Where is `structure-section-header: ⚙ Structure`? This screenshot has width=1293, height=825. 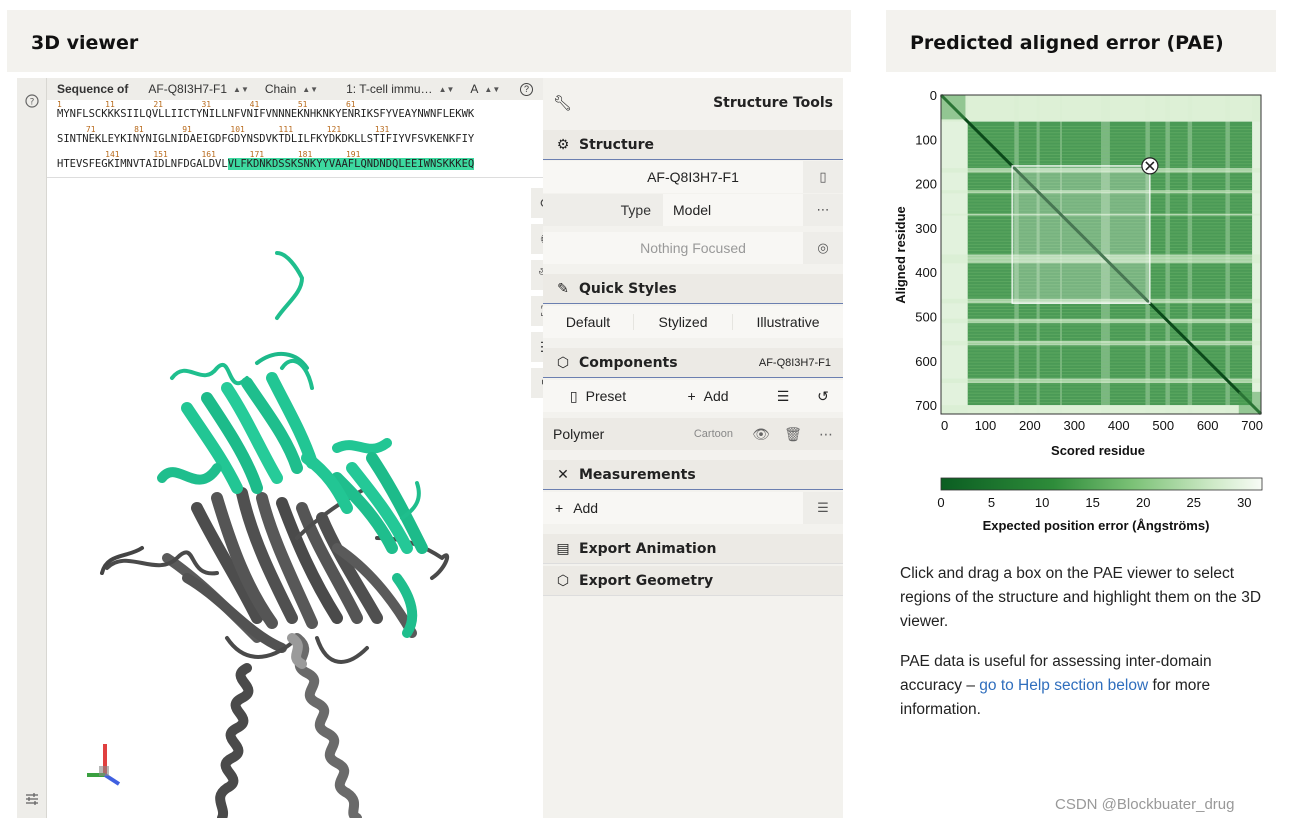 structure-section-header: ⚙ Structure is located at coordinates (693, 145).